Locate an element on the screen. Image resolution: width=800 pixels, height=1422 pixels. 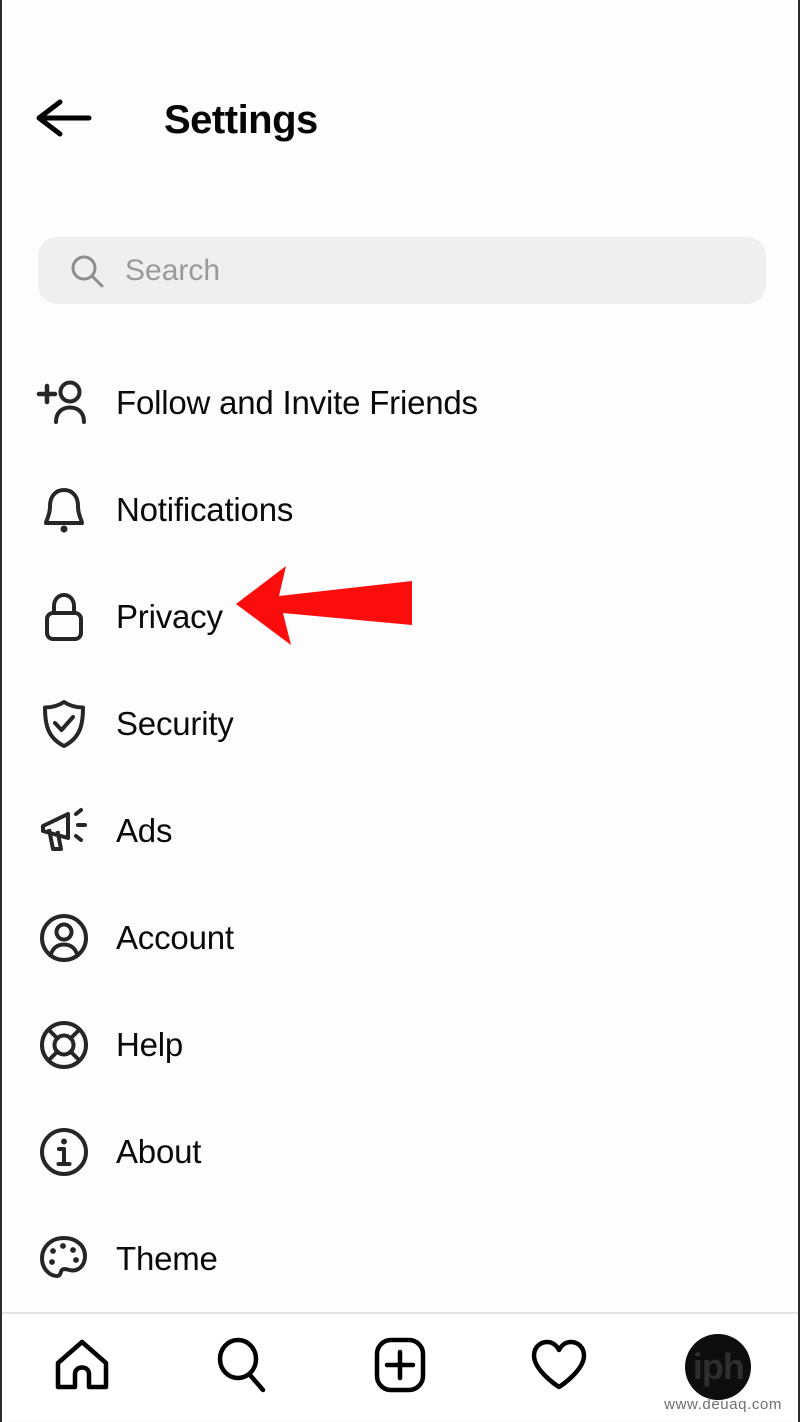
settings-item-label: Account is located at coordinates (175, 937).